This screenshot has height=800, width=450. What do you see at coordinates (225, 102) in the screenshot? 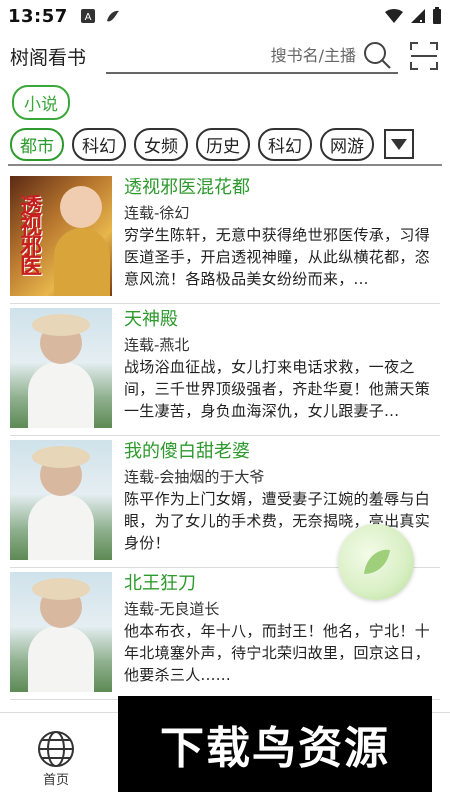
I see `category-row: 小说` at bounding box center [225, 102].